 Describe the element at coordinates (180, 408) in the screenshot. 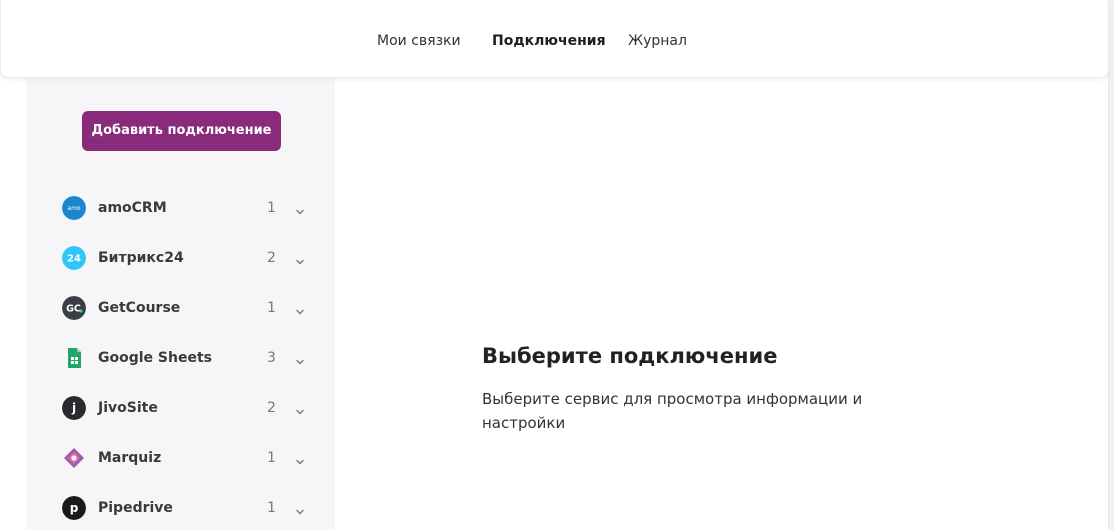

I see `service-item-jivosite: j JivoSite 2` at that location.